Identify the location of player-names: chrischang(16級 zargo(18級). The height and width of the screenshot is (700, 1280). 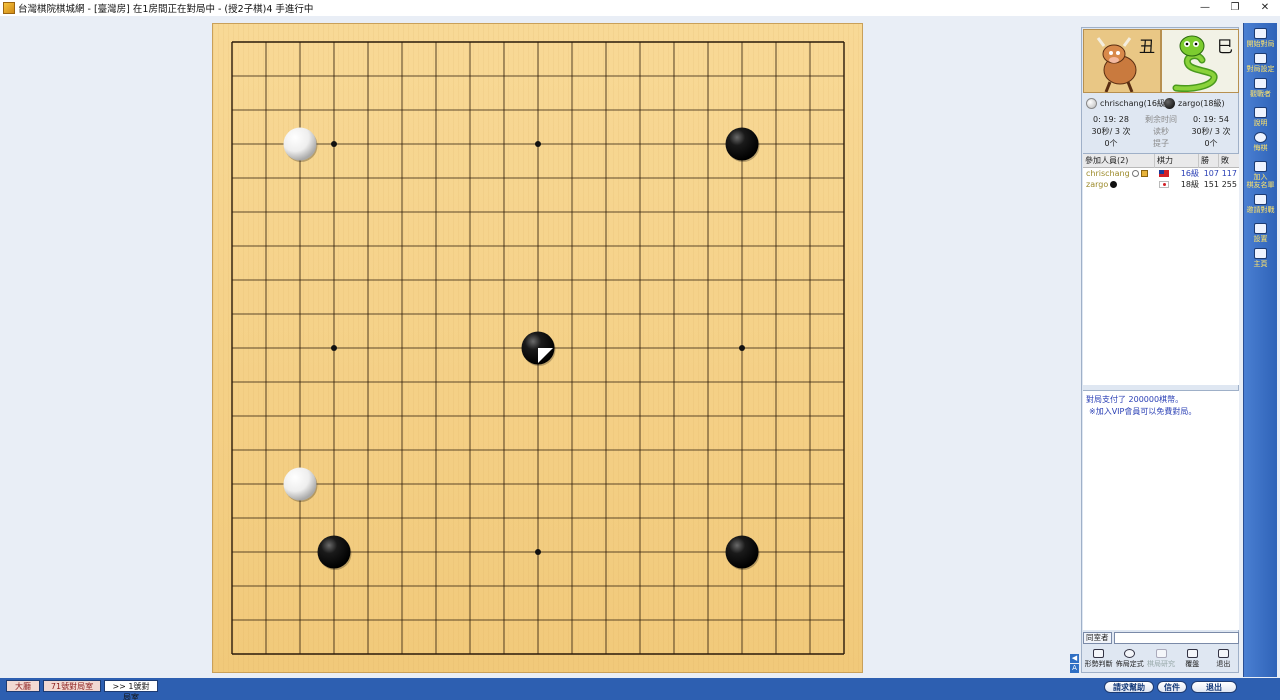
(1161, 103).